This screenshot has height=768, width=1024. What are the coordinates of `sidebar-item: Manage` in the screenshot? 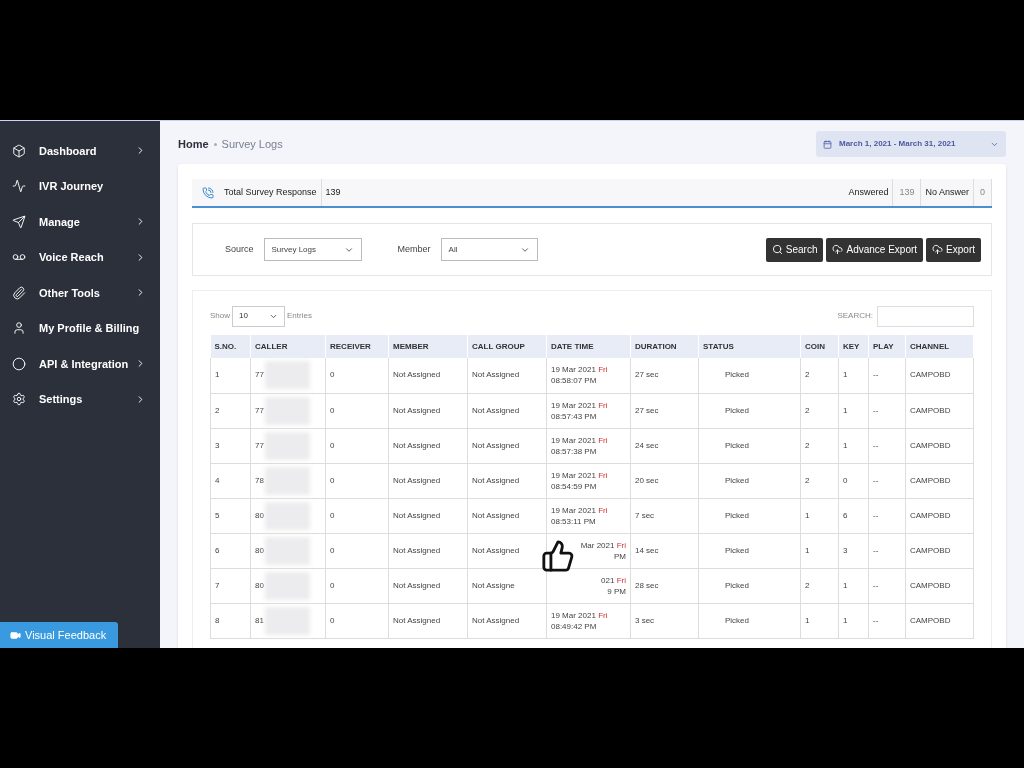 It's located at (80, 222).